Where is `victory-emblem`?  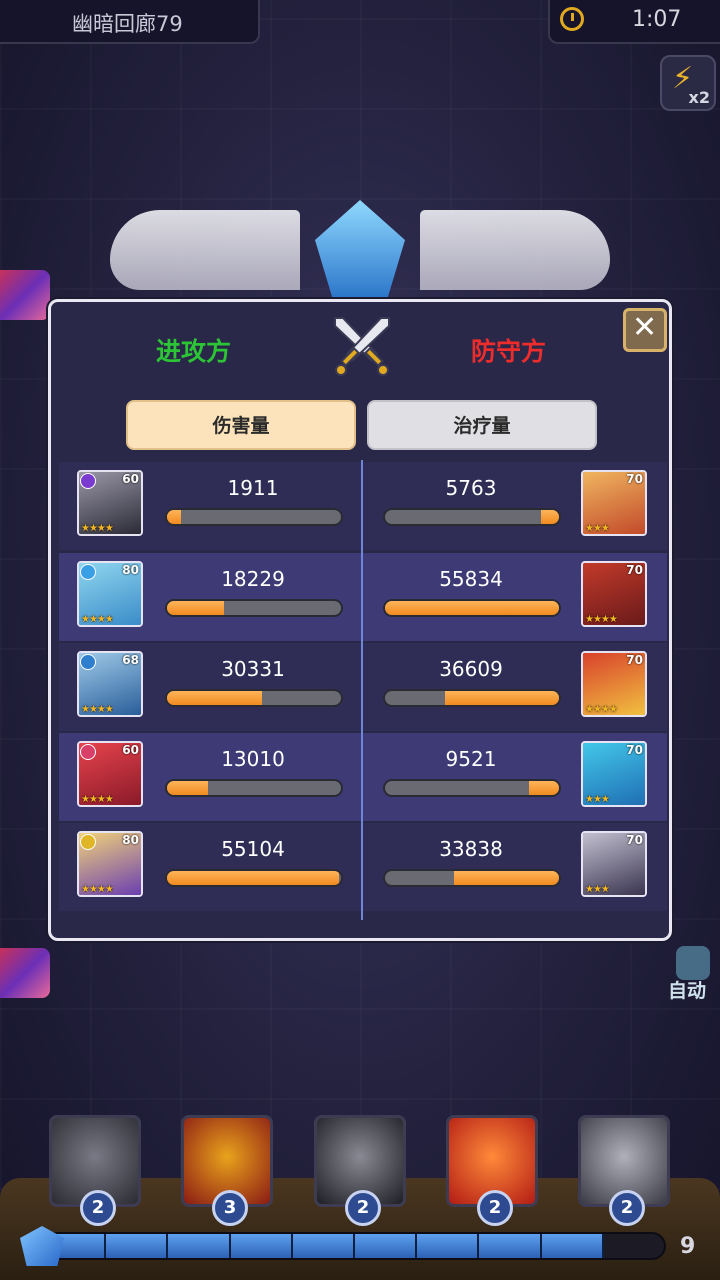 victory-emblem is located at coordinates (360, 255).